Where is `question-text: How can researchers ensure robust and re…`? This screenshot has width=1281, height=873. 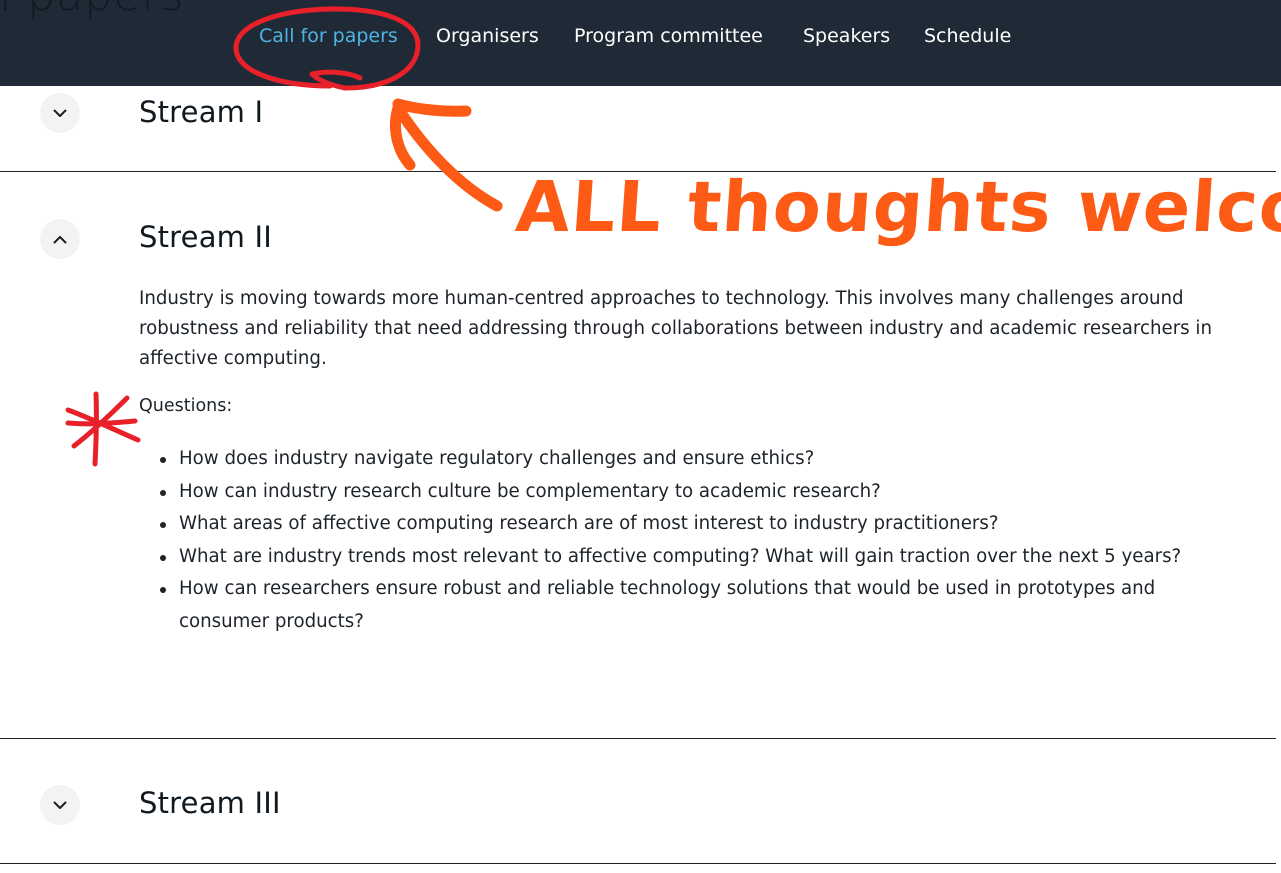
question-text: How can researchers ensure robust and re… is located at coordinates (667, 605).